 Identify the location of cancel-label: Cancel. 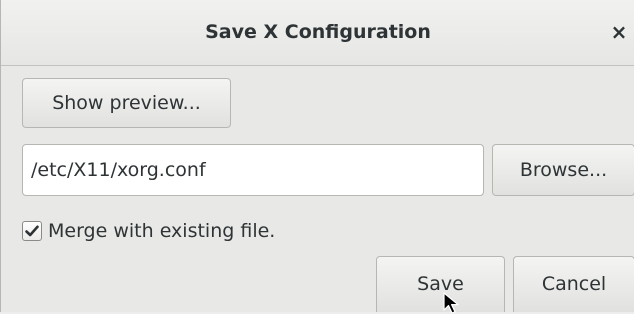
(574, 284).